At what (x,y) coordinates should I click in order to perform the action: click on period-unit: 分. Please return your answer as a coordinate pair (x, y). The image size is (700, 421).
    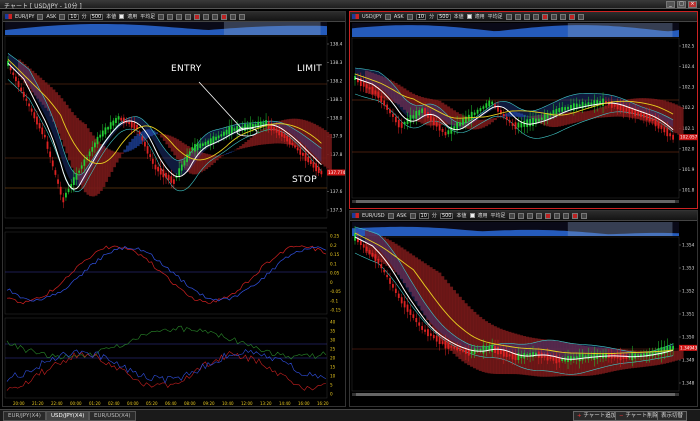
    Looking at the image, I should click on (84, 17).